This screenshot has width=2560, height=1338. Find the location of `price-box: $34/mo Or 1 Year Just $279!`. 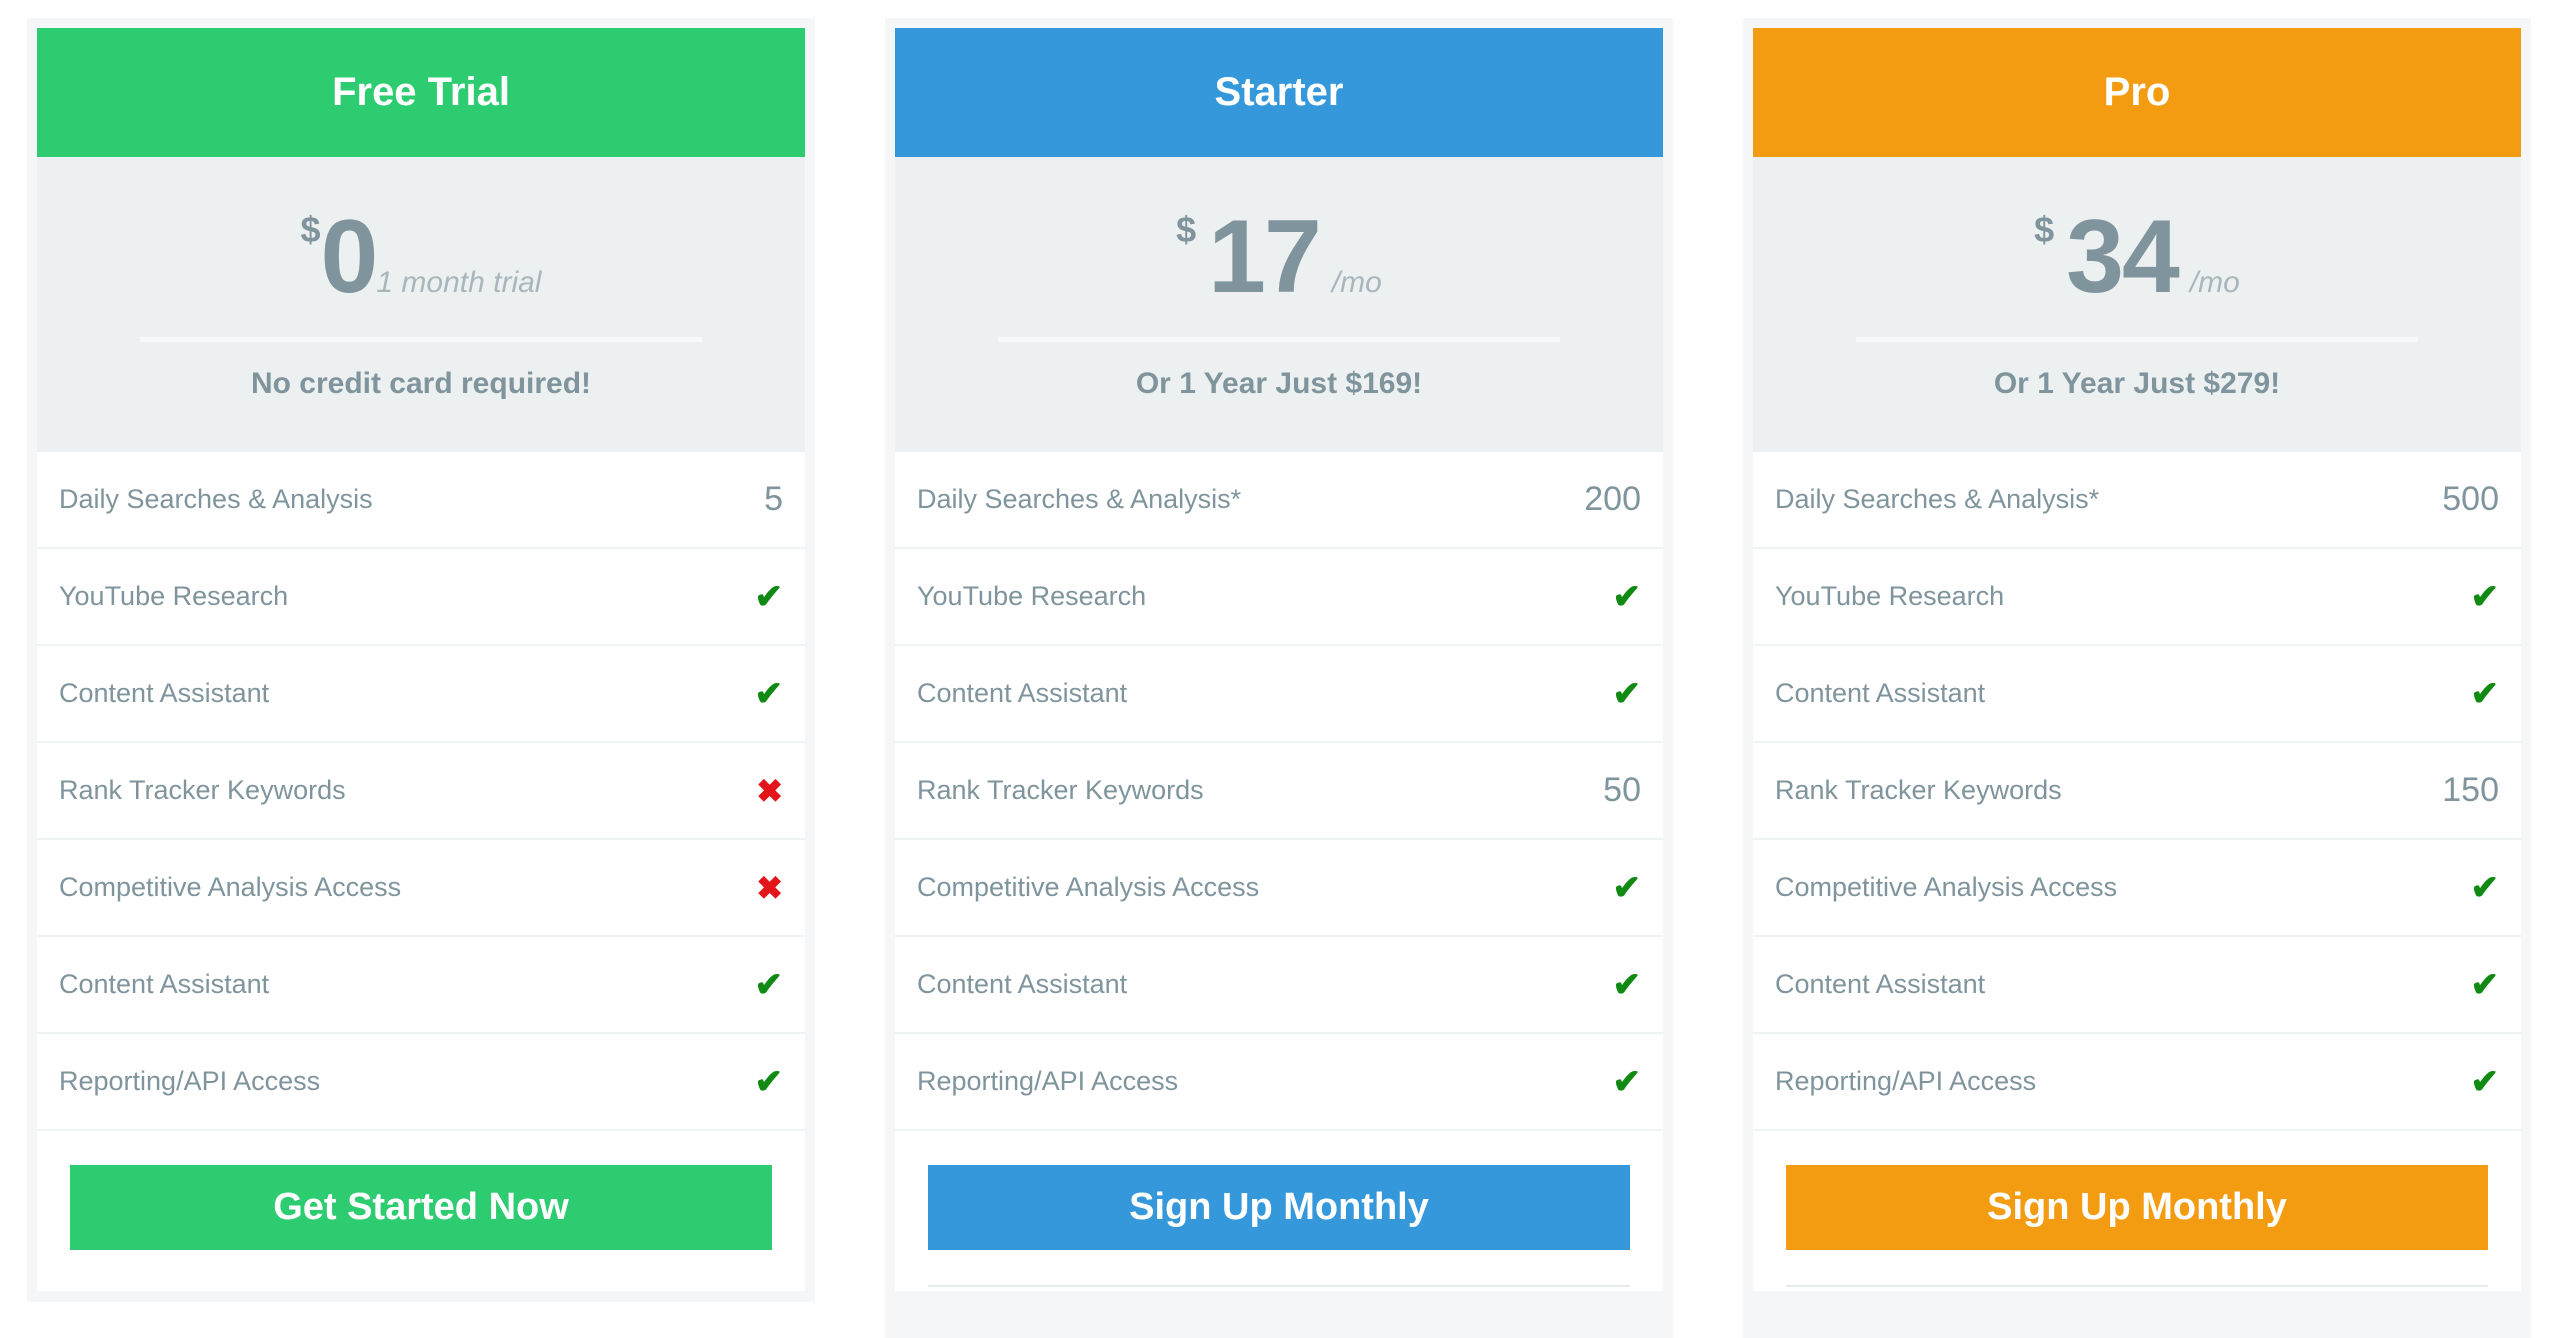

price-box: $34/mo Or 1 Year Just $279! is located at coordinates (2137, 304).